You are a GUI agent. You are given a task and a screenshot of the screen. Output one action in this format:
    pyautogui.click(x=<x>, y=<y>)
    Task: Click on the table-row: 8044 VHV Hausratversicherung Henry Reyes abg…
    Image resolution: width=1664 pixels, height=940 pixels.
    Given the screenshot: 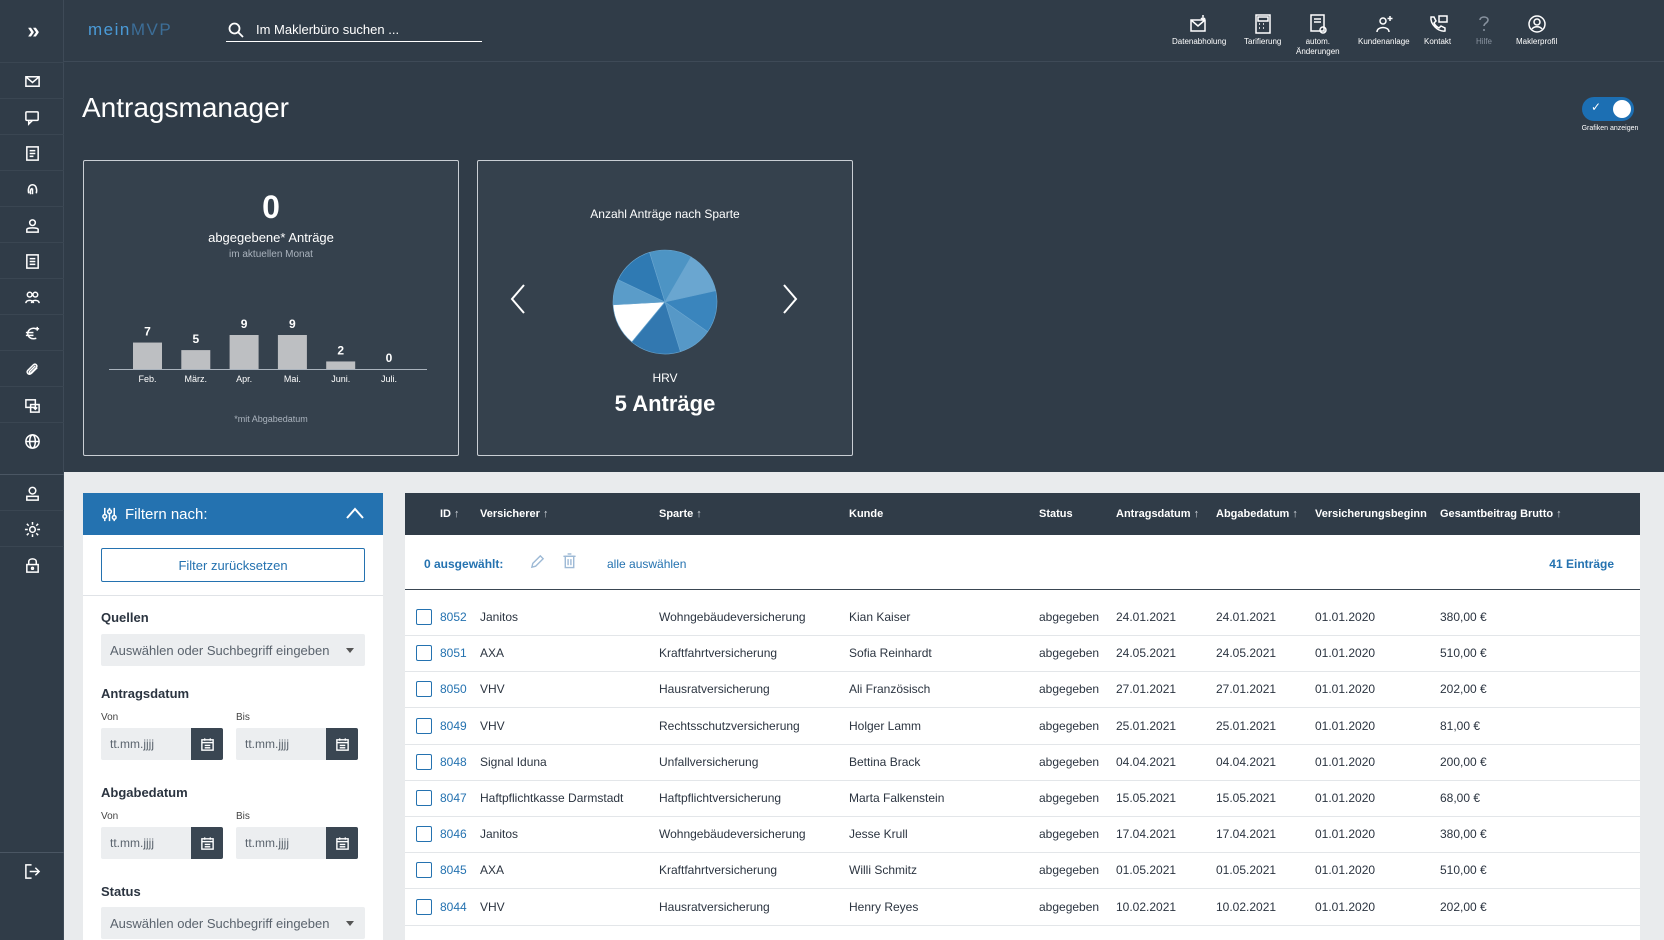 What is the action you would take?
    pyautogui.click(x=1022, y=907)
    